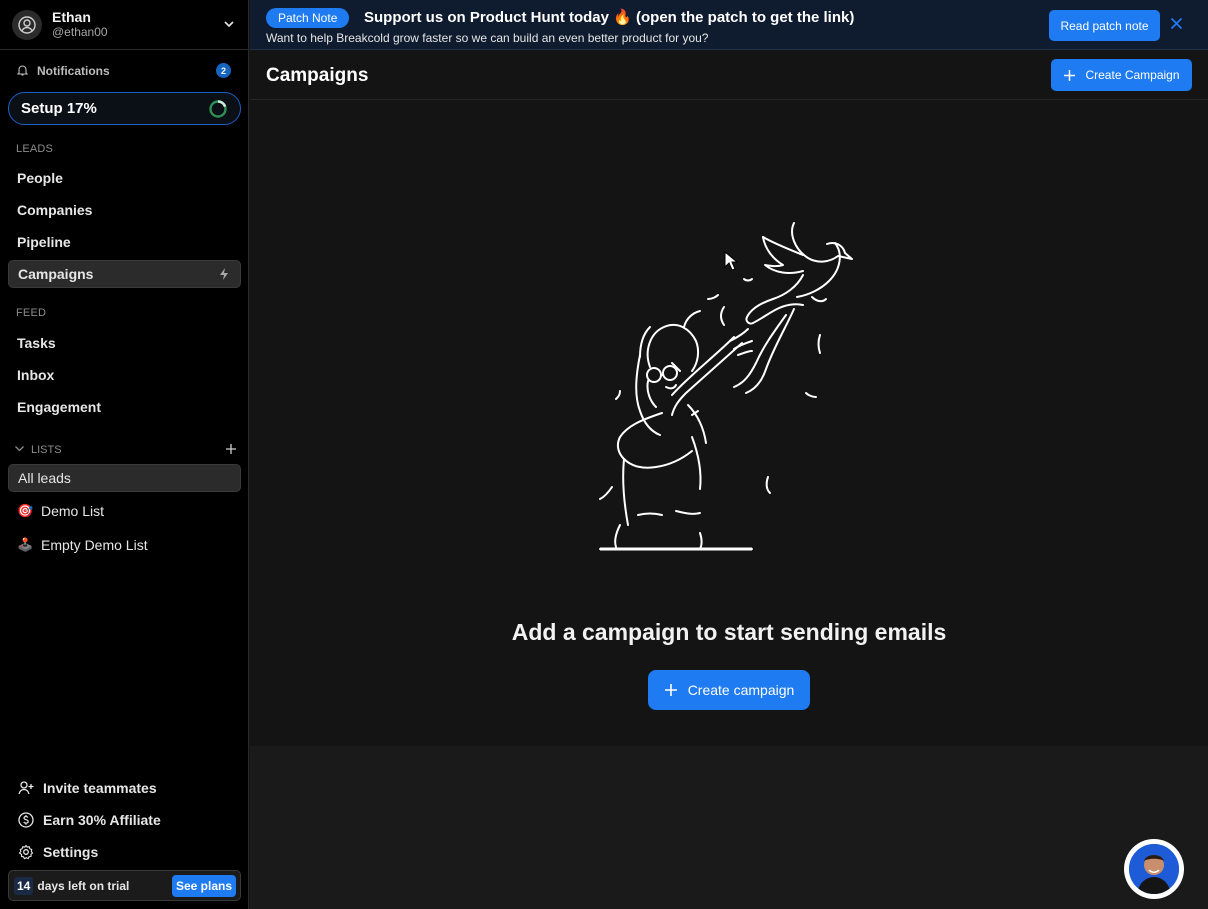 This screenshot has height=909, width=1208. Describe the element at coordinates (124, 375) in the screenshot. I see `sidebar-item-inbox: Inbox` at that location.